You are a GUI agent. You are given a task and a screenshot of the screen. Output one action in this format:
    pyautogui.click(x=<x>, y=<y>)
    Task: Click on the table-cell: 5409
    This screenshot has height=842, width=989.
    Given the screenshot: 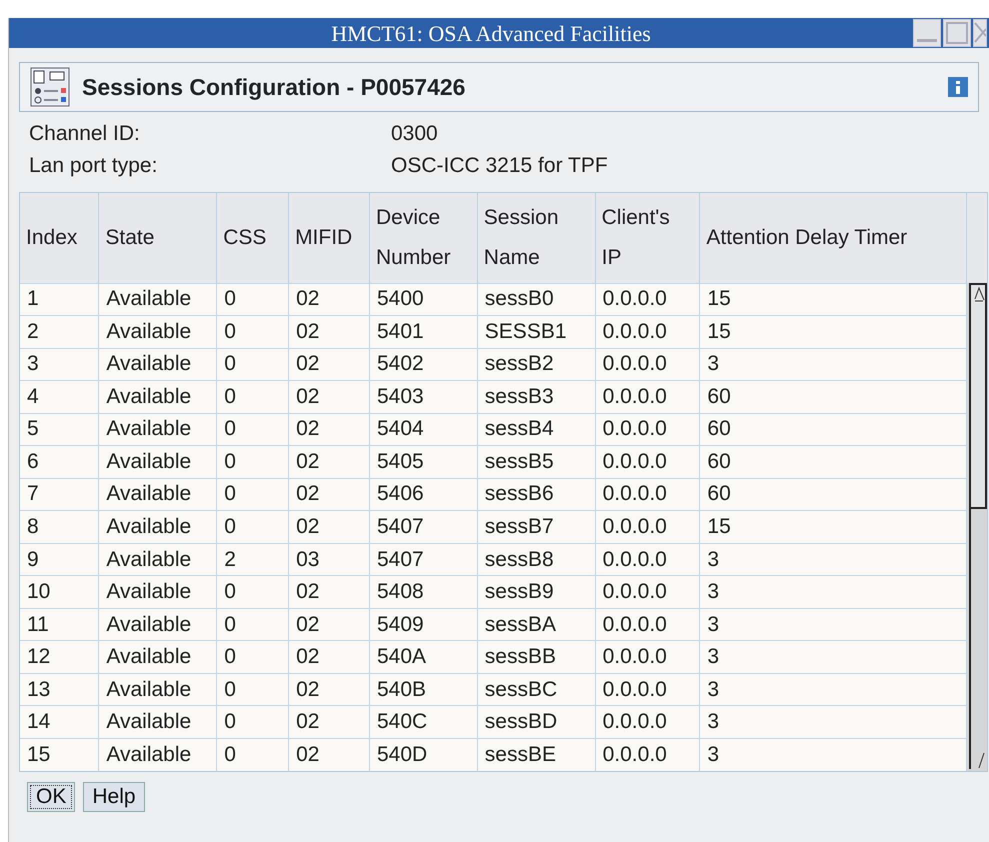 What is the action you would take?
    pyautogui.click(x=423, y=624)
    